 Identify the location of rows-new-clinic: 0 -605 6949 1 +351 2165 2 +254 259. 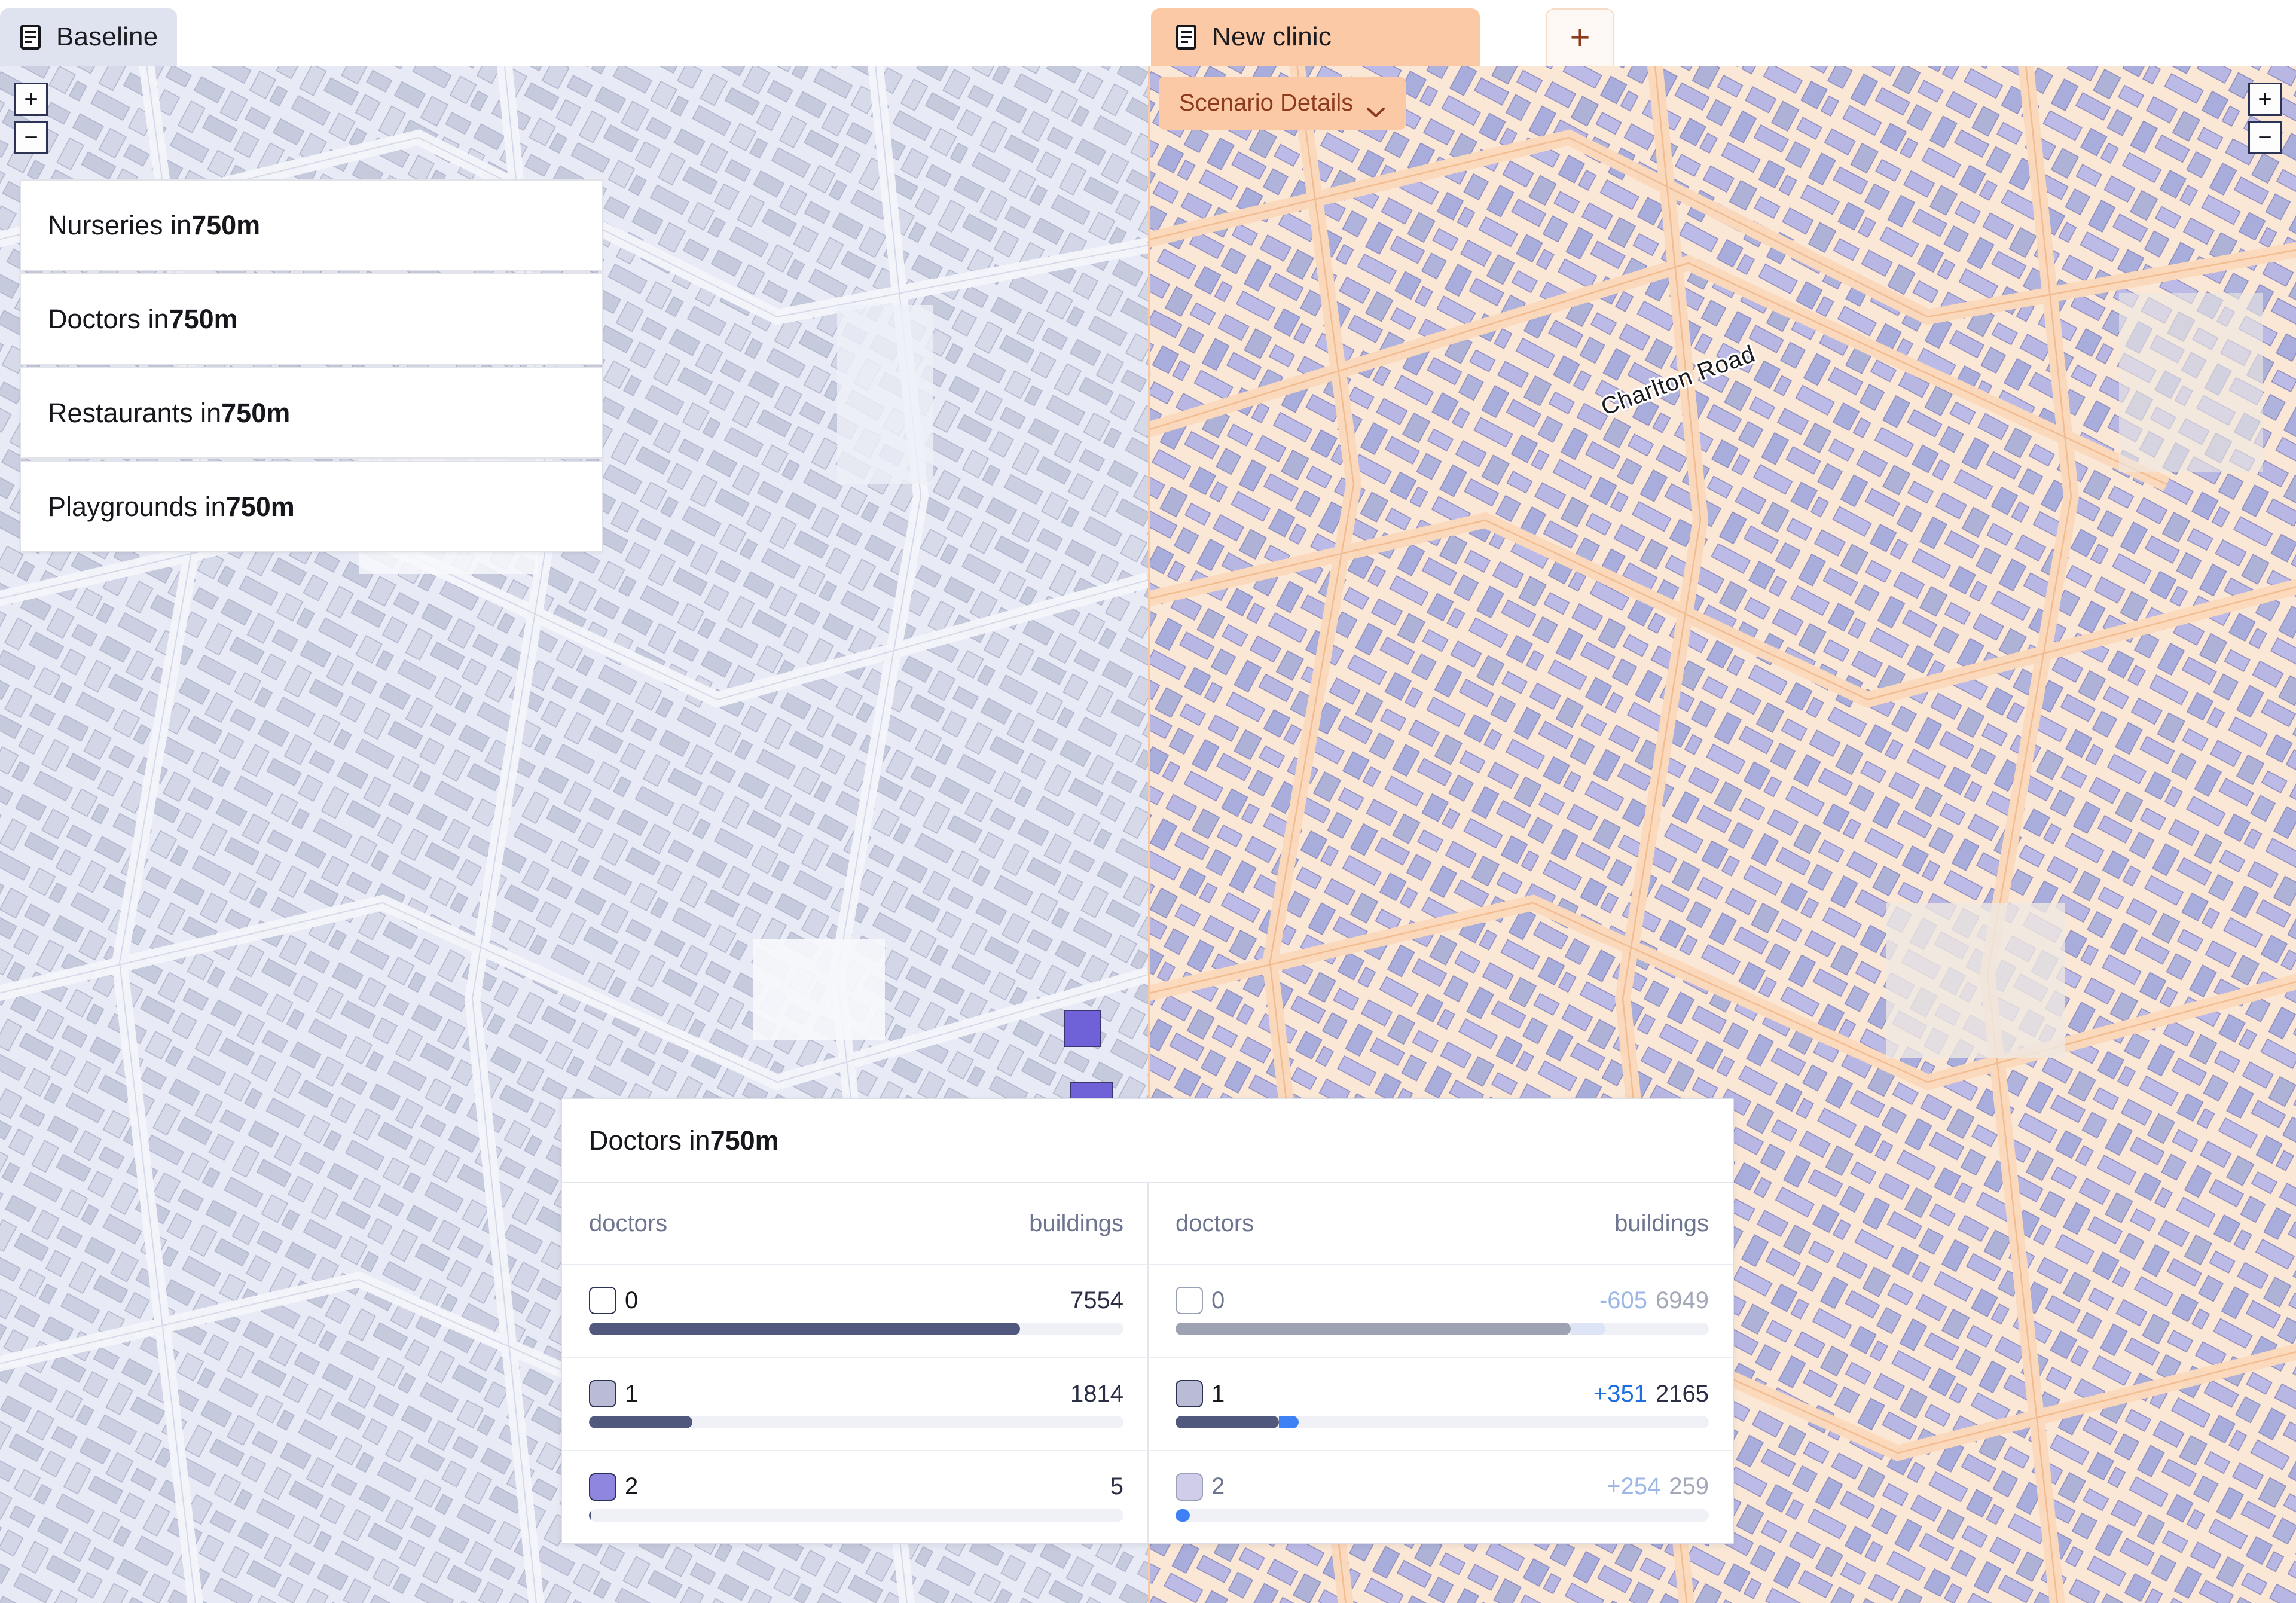
(1441, 1404).